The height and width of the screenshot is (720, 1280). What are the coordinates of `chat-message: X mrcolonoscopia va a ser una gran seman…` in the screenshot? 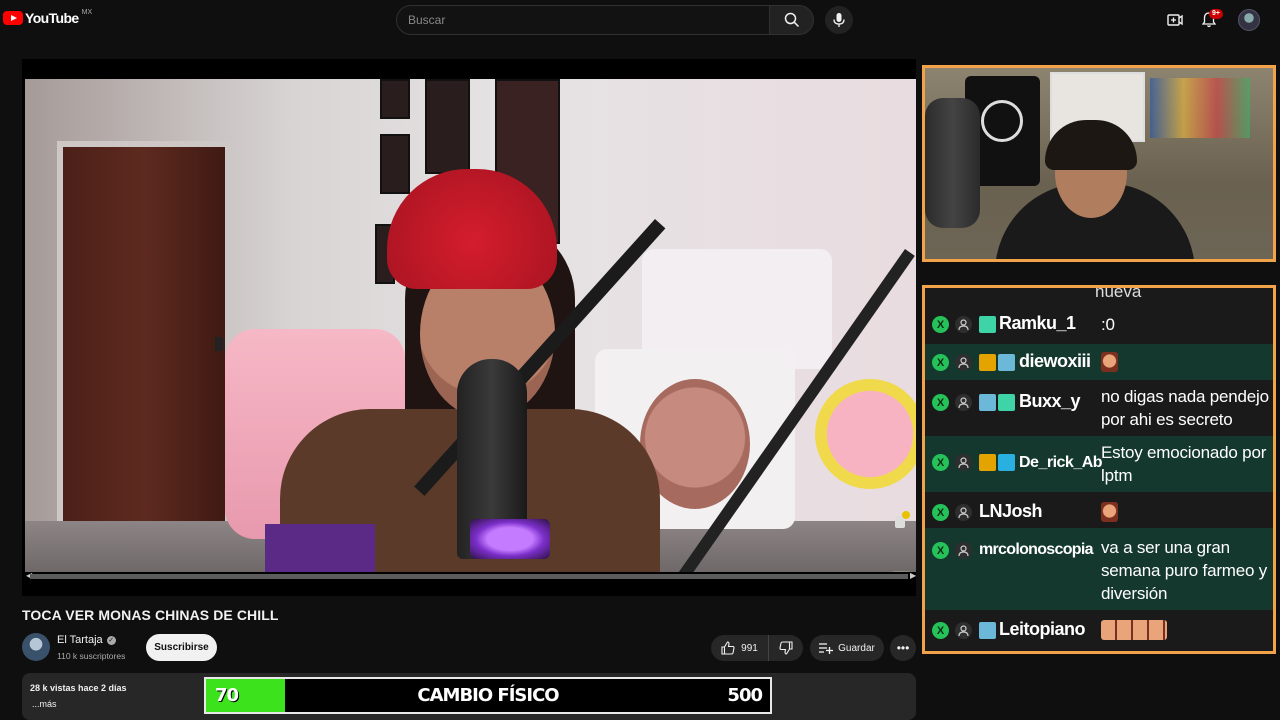 It's located at (1099, 569).